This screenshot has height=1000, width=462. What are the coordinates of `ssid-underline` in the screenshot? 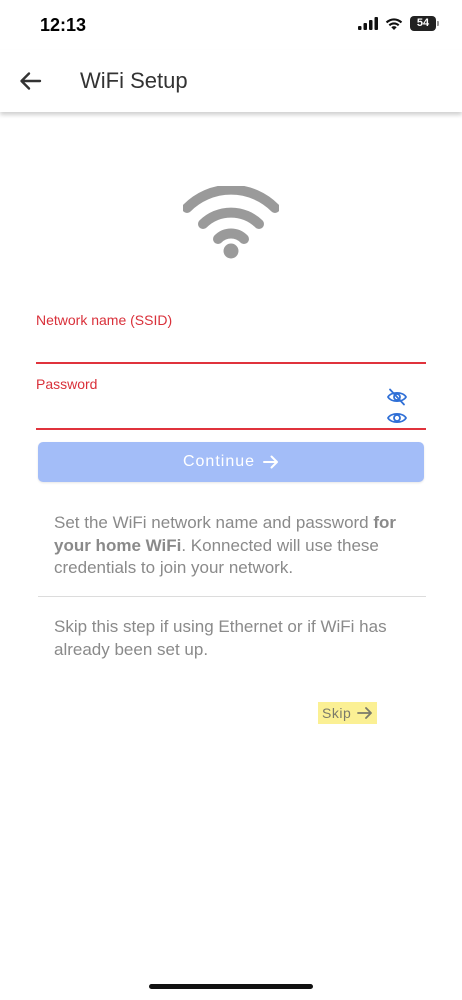 It's located at (231, 363).